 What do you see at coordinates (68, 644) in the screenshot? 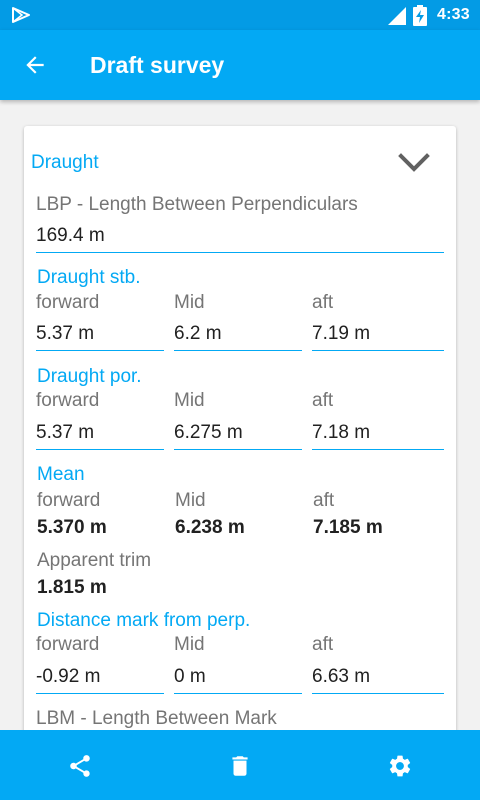
I see `distance-forward-label: forward` at bounding box center [68, 644].